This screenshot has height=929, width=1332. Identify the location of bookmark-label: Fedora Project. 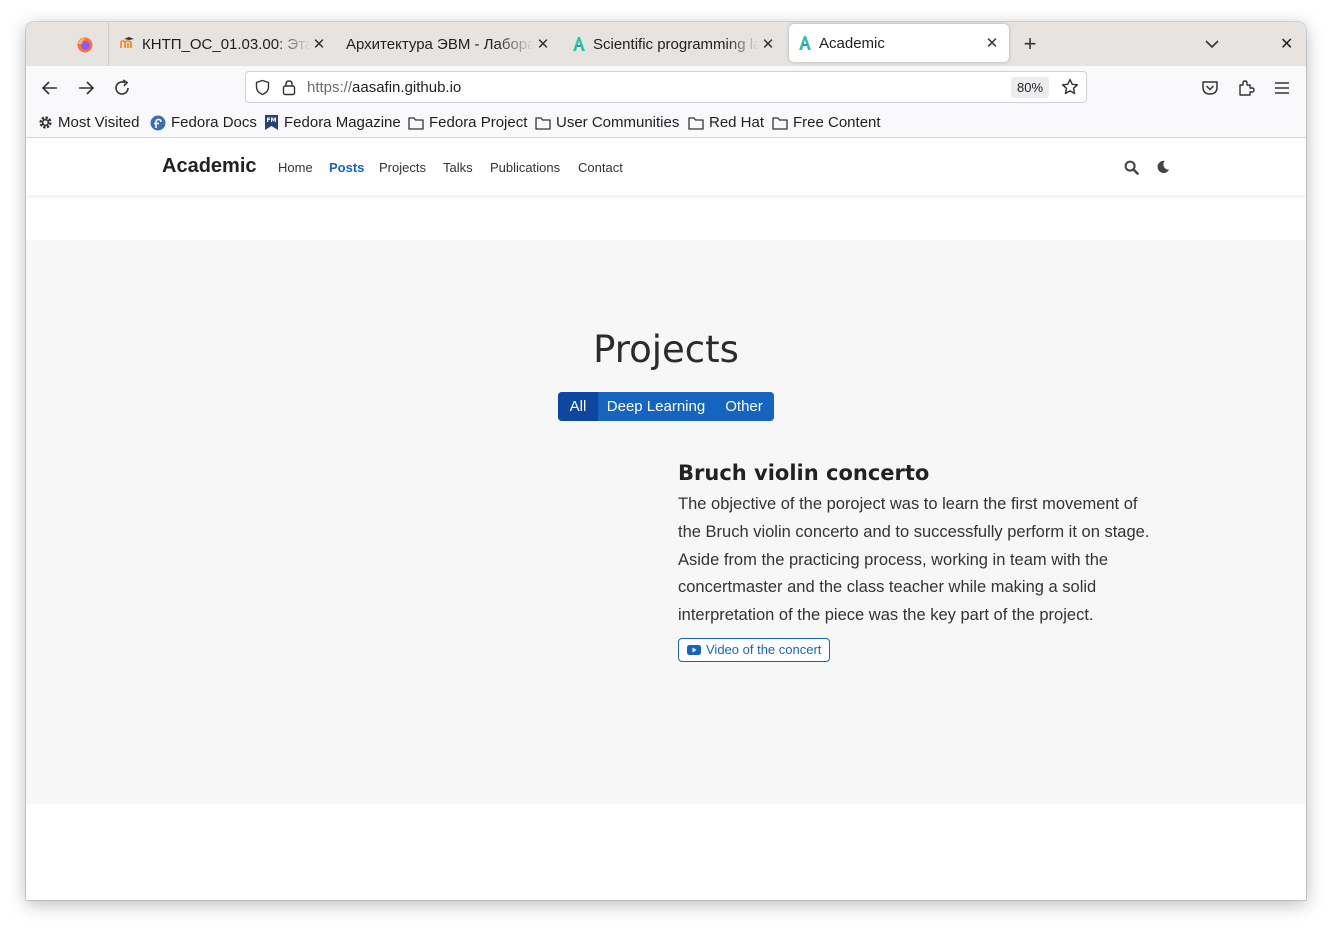
(478, 122).